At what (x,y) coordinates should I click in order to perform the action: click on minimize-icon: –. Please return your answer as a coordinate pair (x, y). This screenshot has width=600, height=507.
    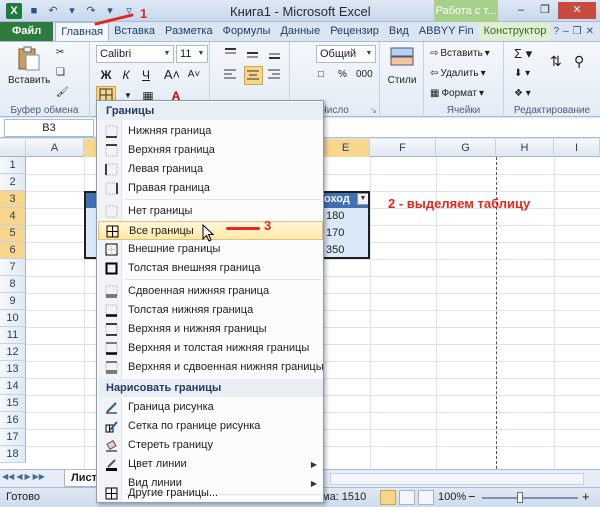
    Looking at the image, I should click on (521, 10).